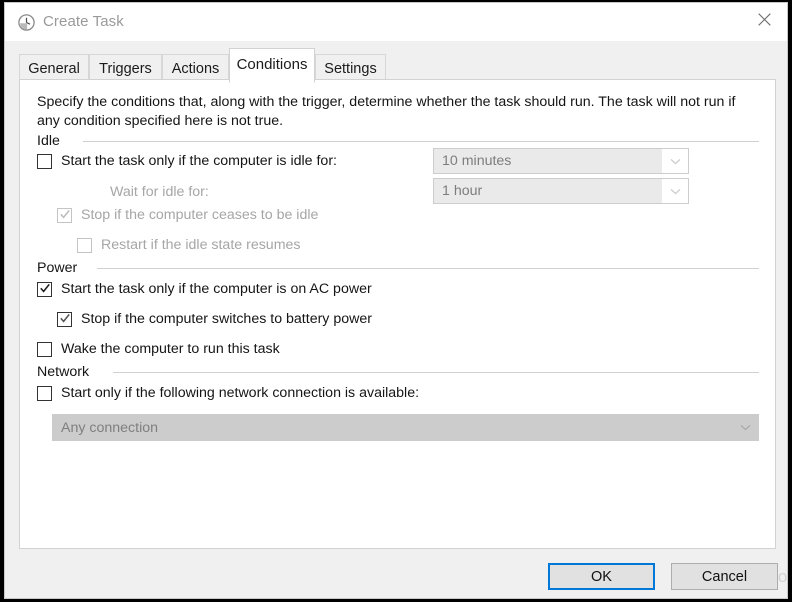  I want to click on close-icon, so click(764, 19).